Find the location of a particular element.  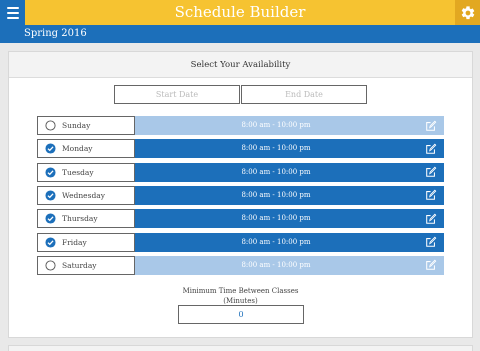

day-row-tuesday: Tuesday 8:00 am - 10:00 pm is located at coordinates (240, 172).